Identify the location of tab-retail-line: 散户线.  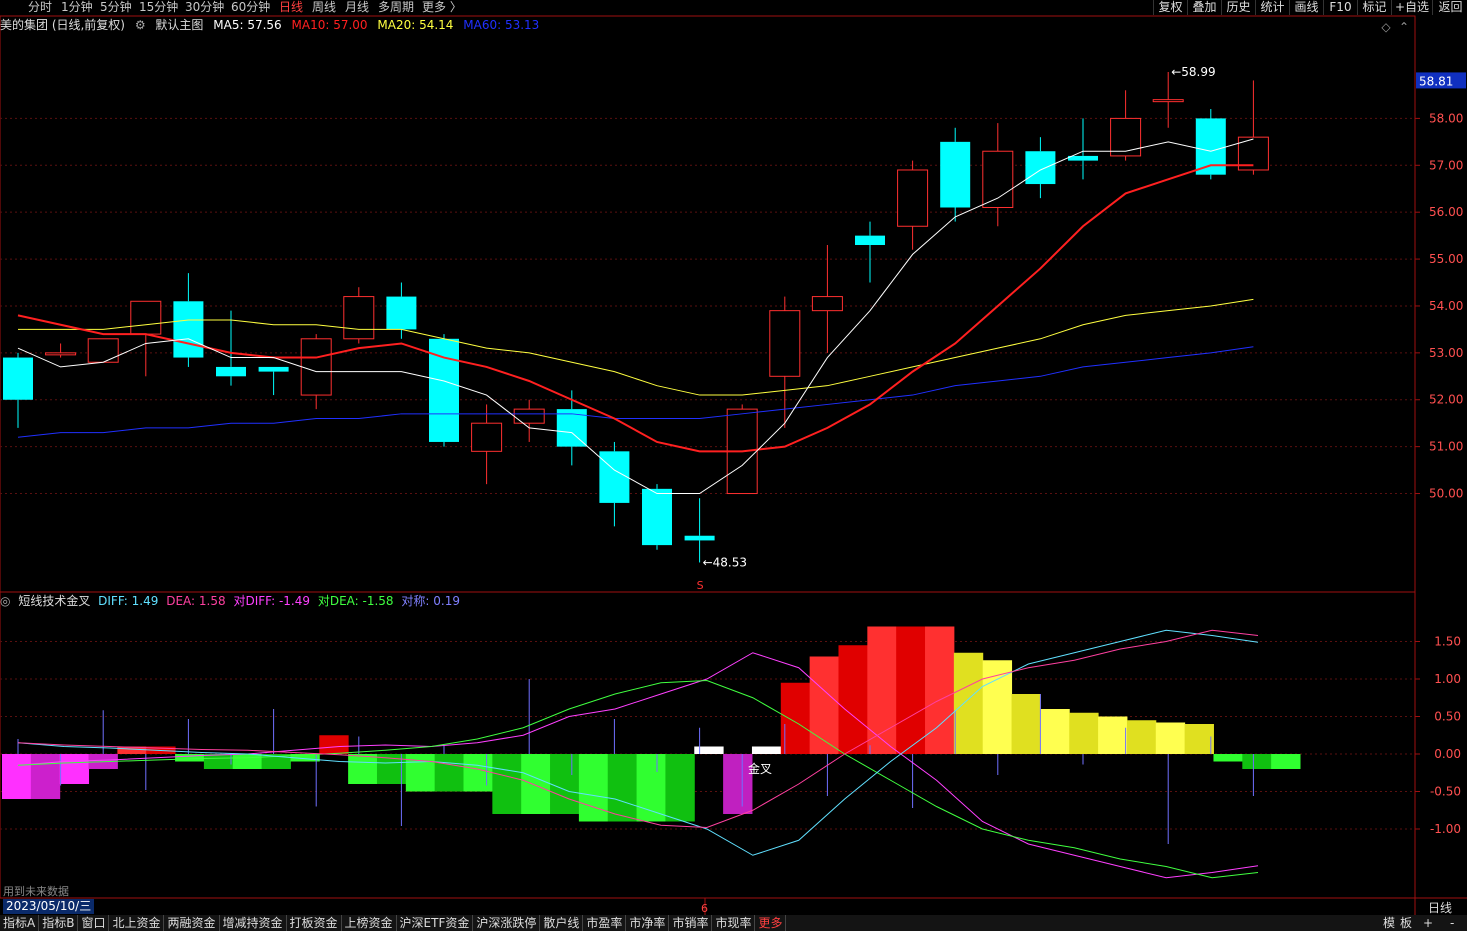
(562, 923).